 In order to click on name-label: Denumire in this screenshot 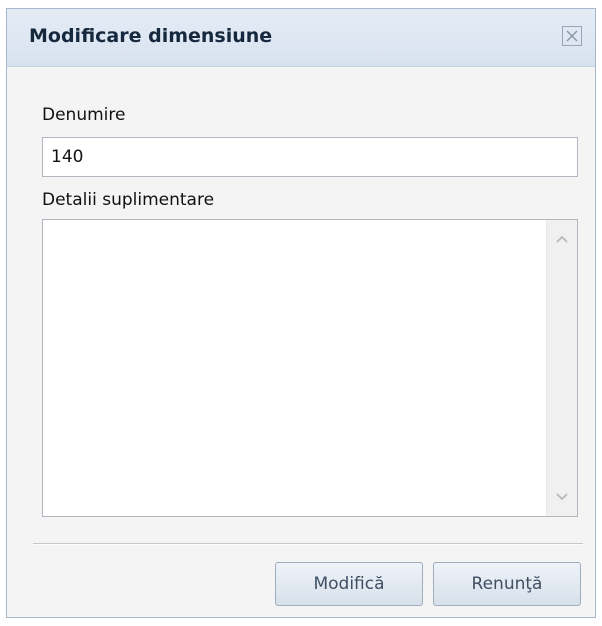, I will do `click(84, 115)`.